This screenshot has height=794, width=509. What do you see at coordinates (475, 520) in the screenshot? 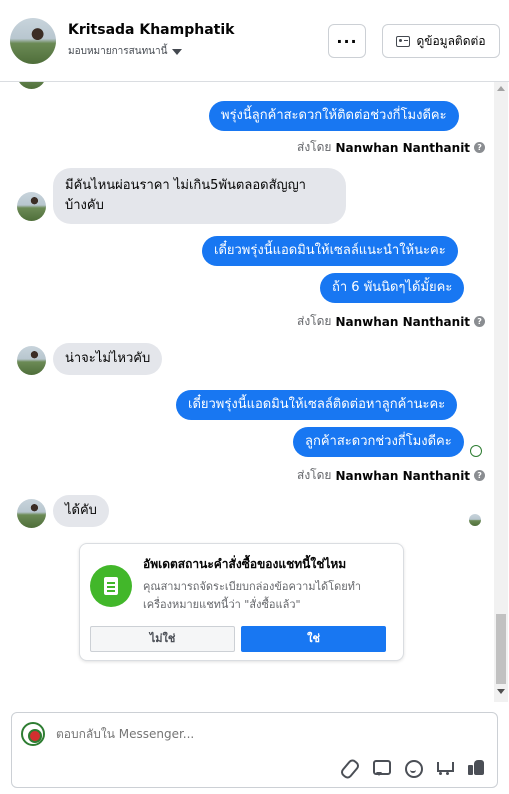
I see `read-receipt-avatar` at bounding box center [475, 520].